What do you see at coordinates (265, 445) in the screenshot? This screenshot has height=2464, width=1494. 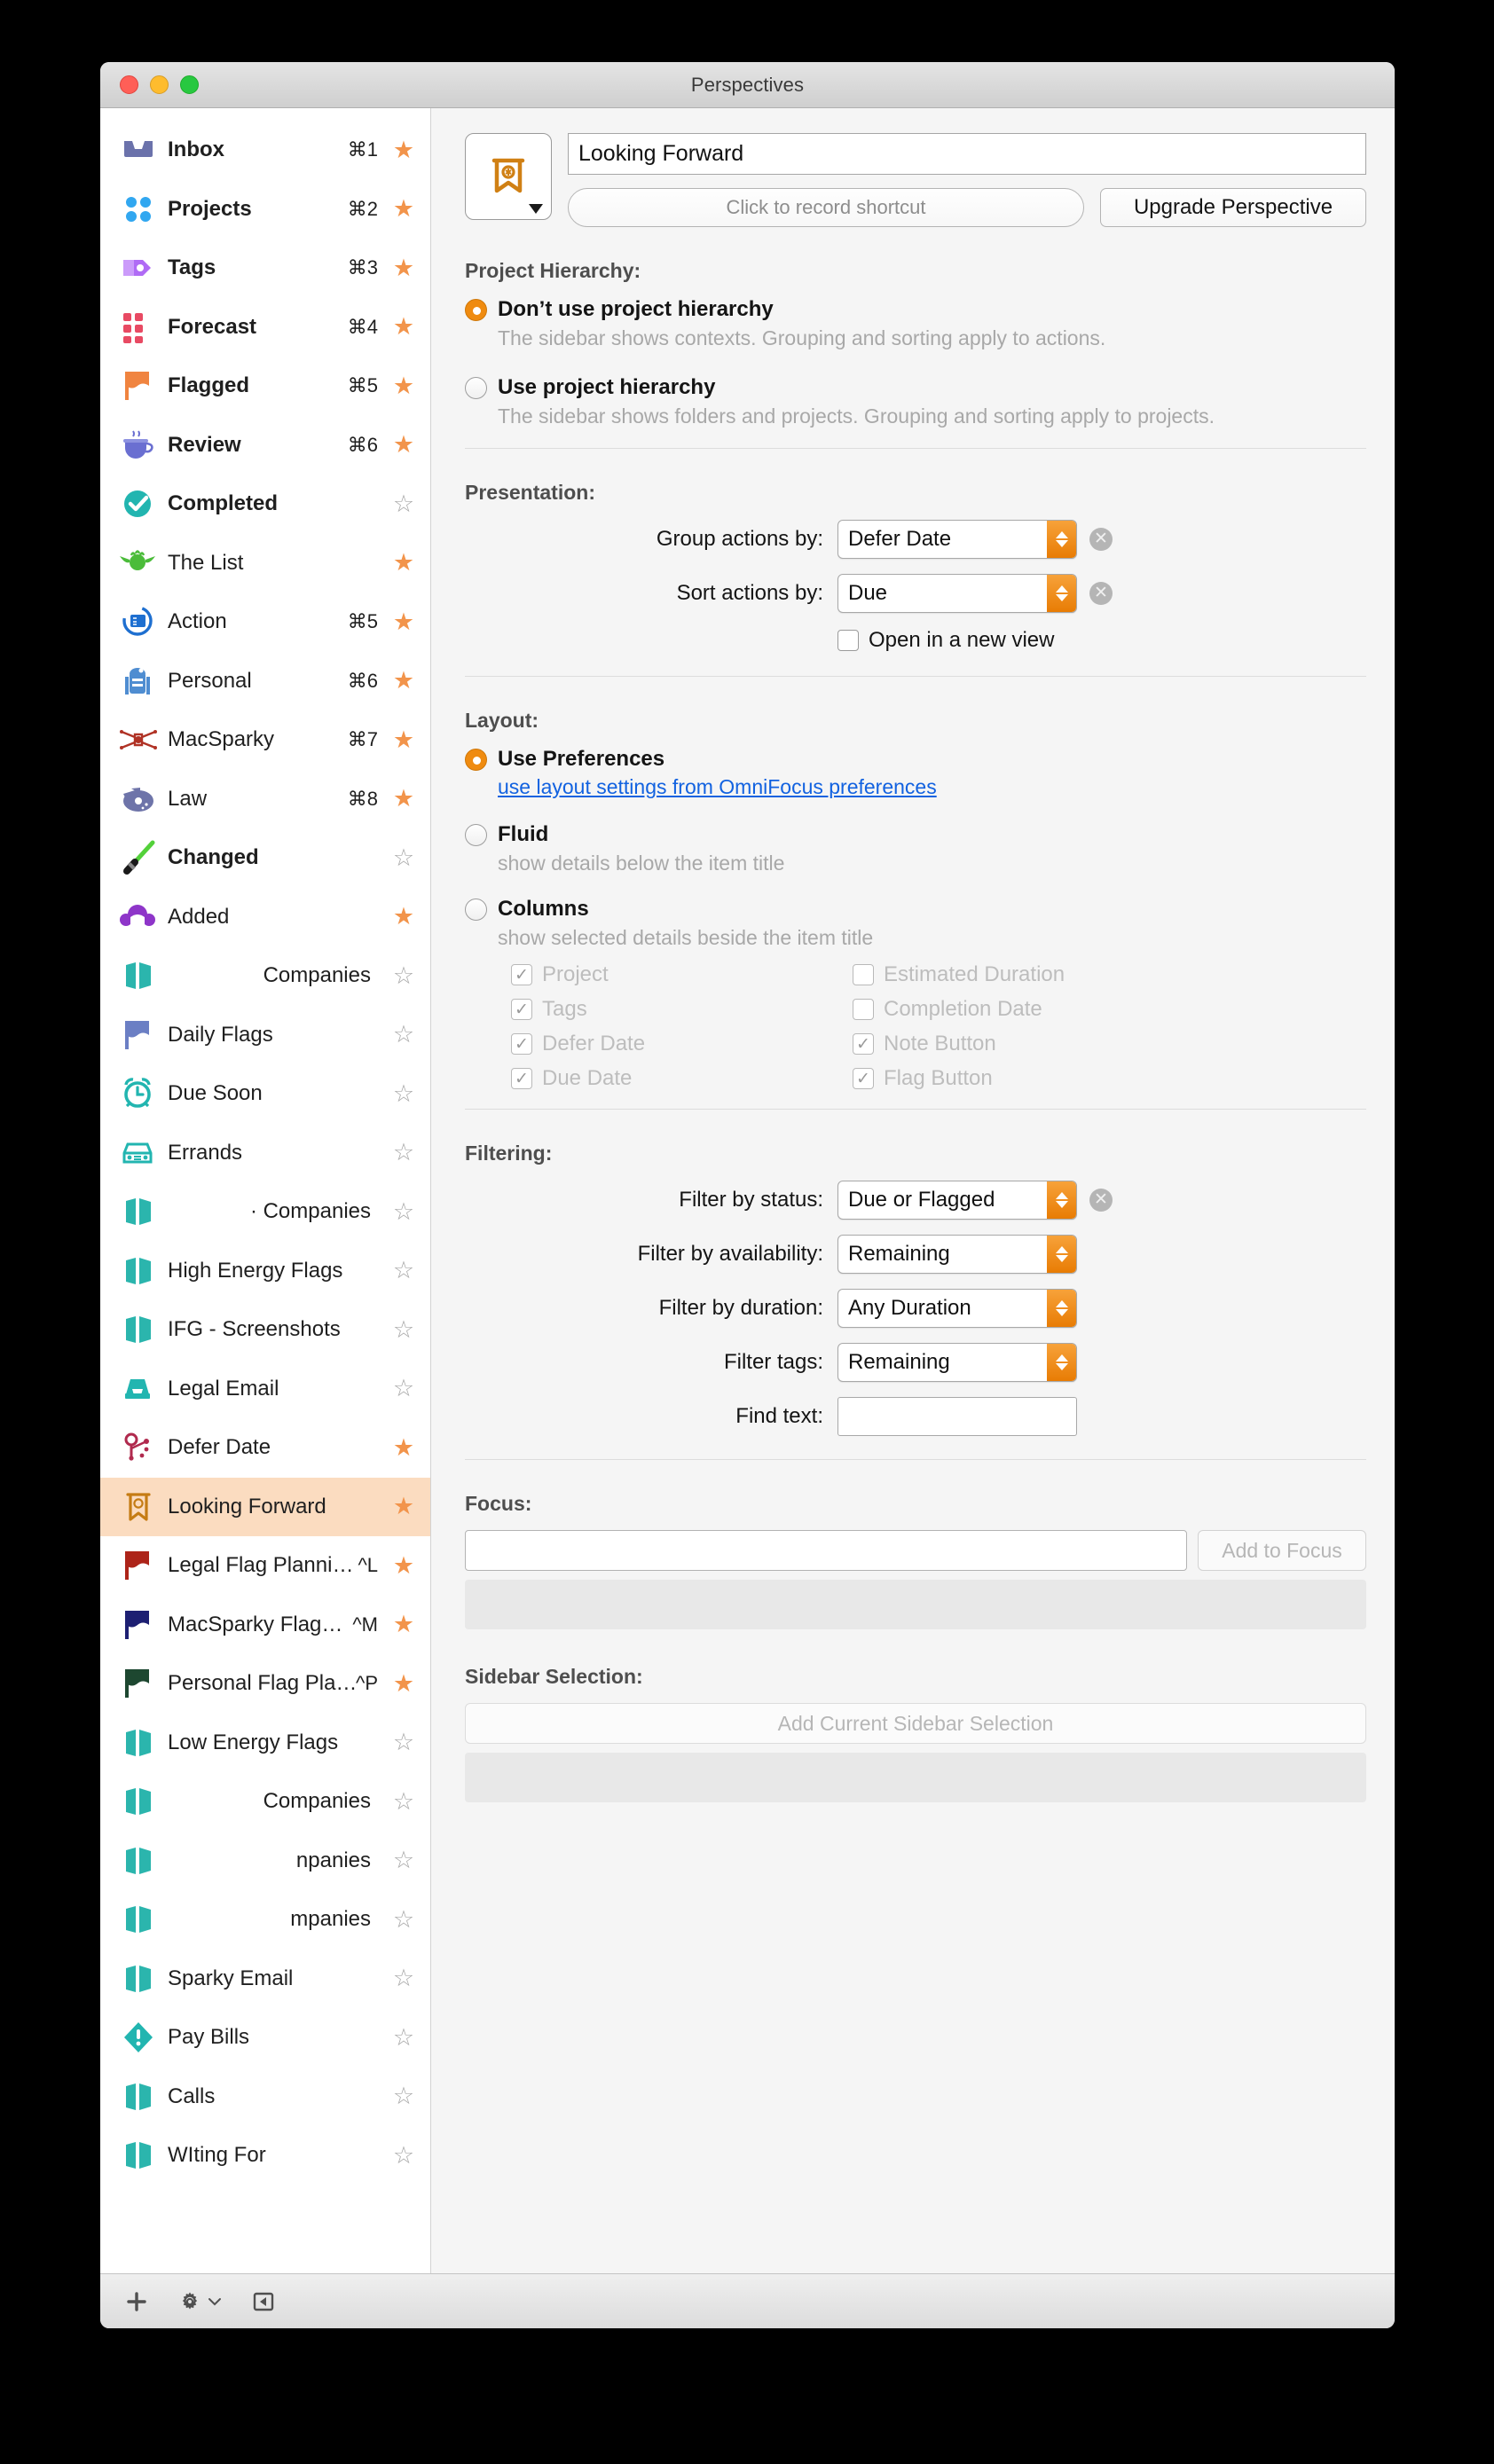 I see `sidebar-item-review: Review ⌘6 ★` at bounding box center [265, 445].